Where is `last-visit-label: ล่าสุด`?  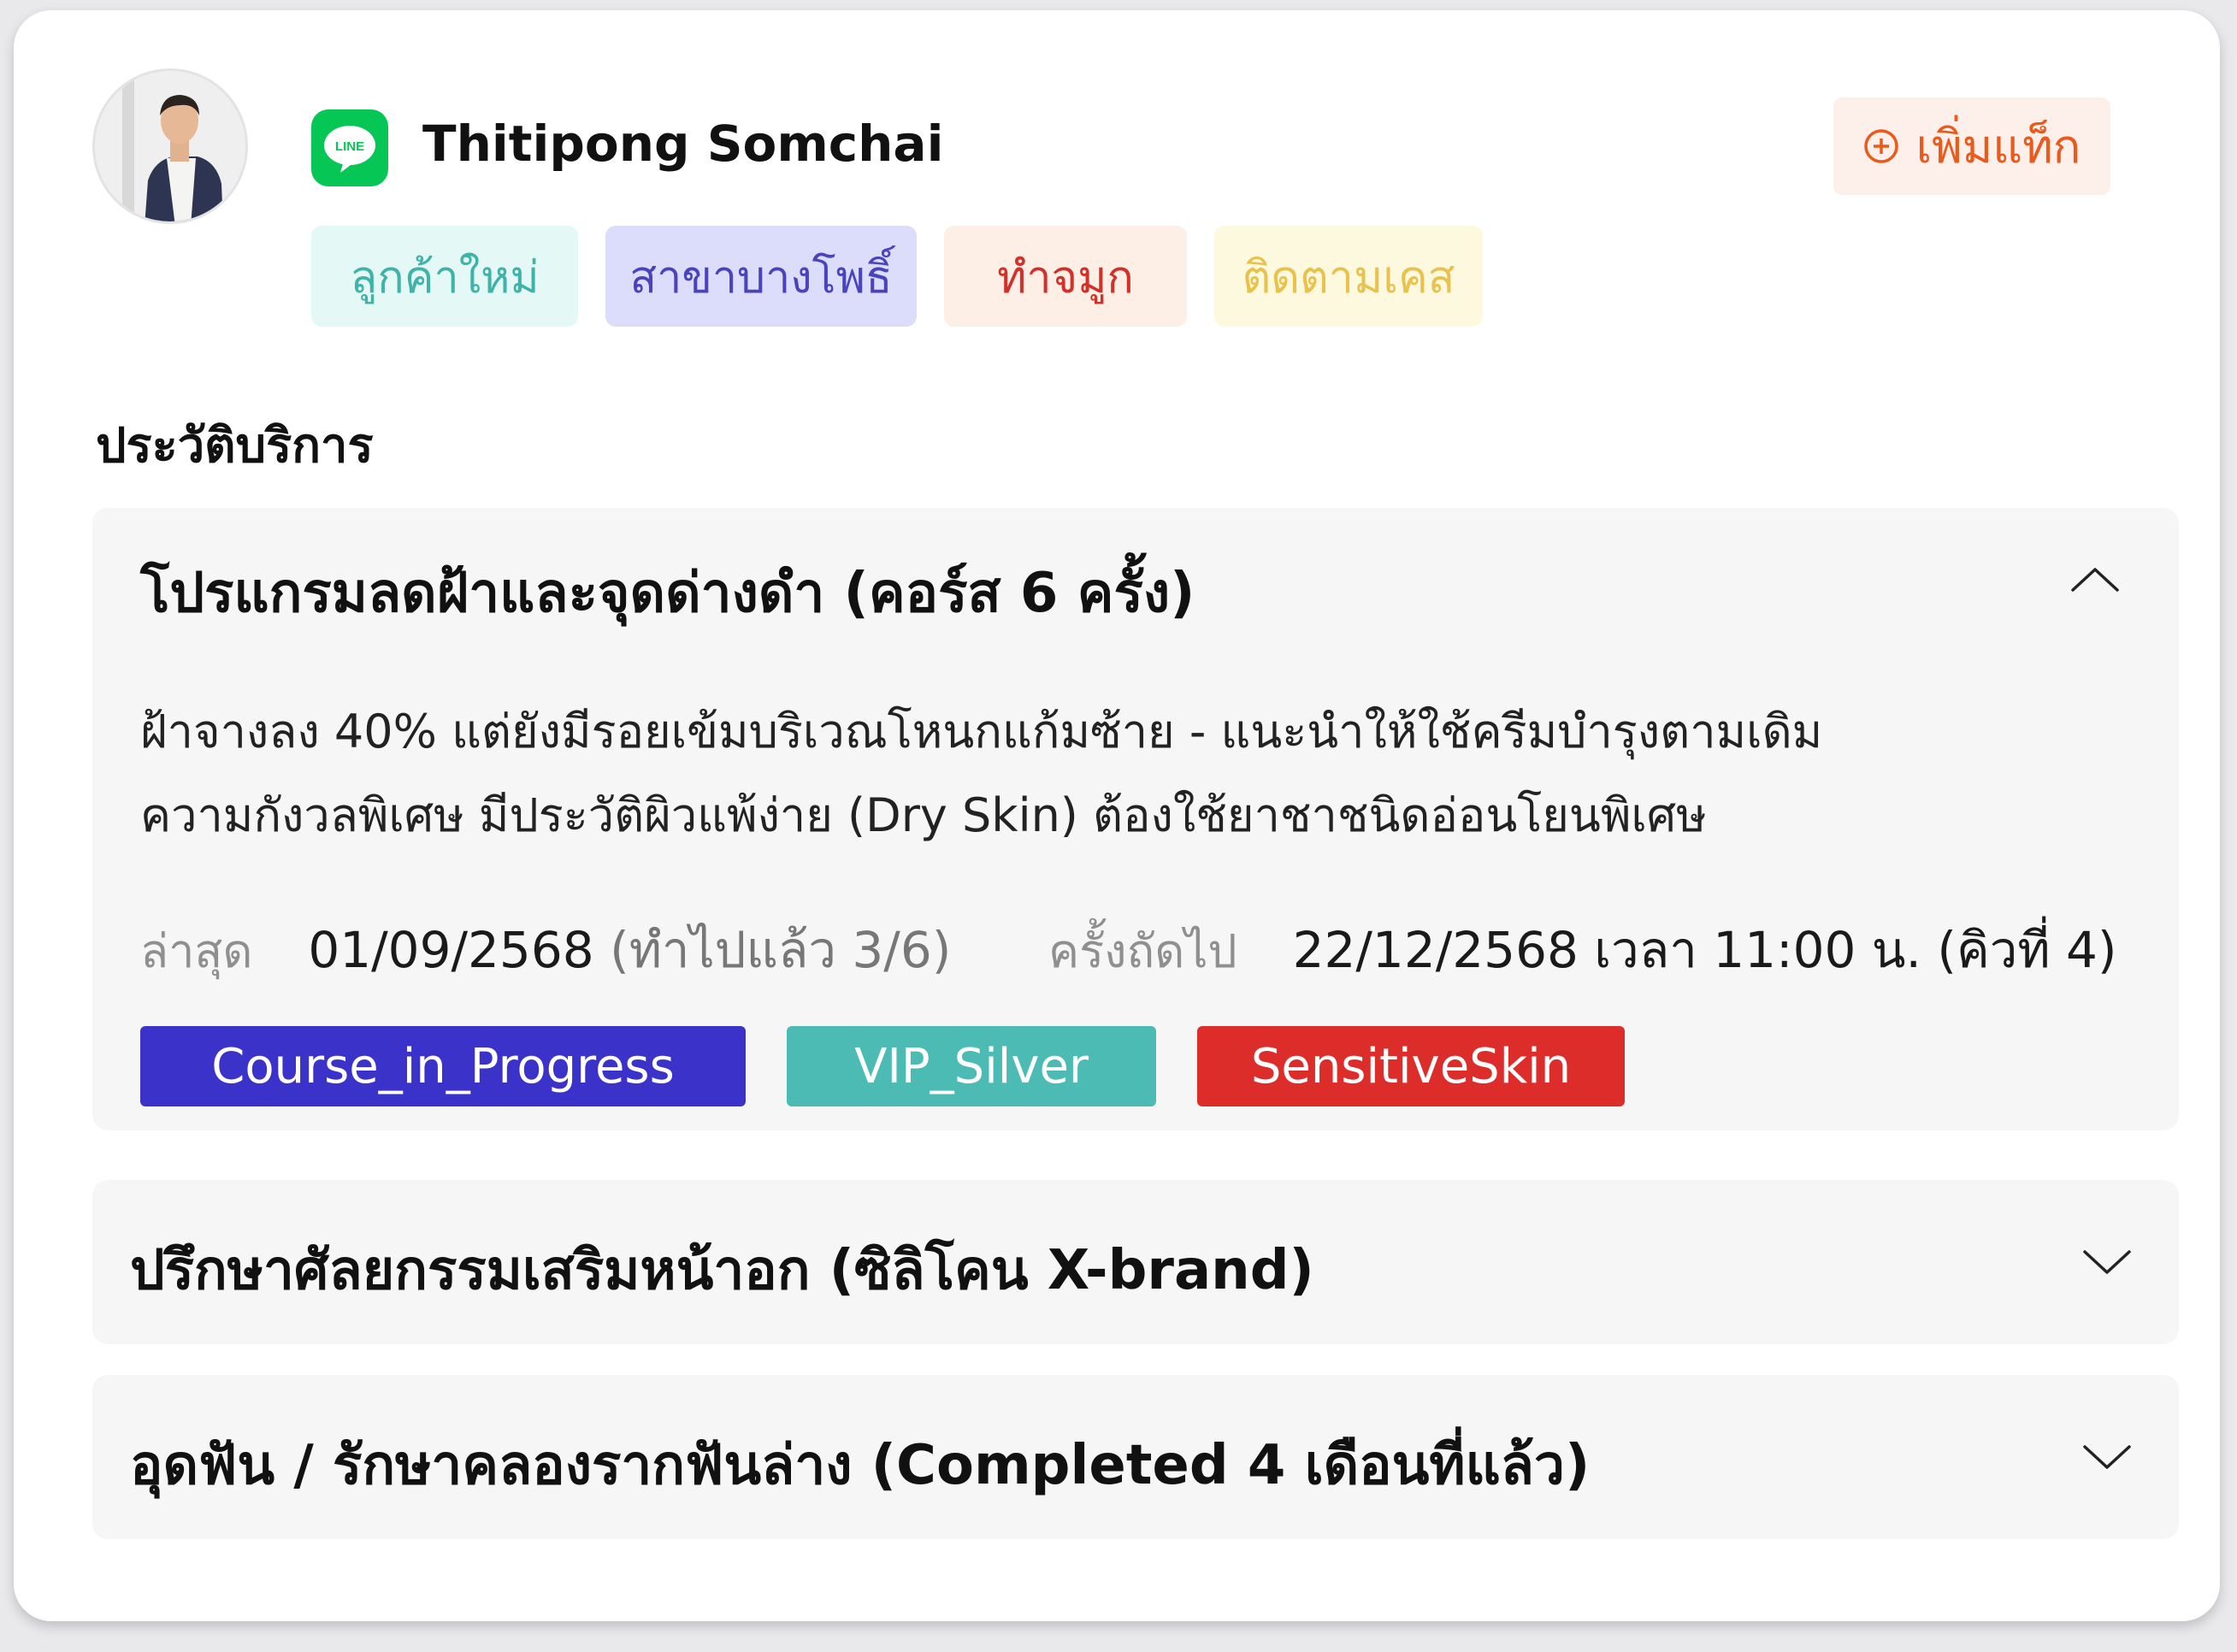 last-visit-label: ล่าสุด is located at coordinates (197, 951).